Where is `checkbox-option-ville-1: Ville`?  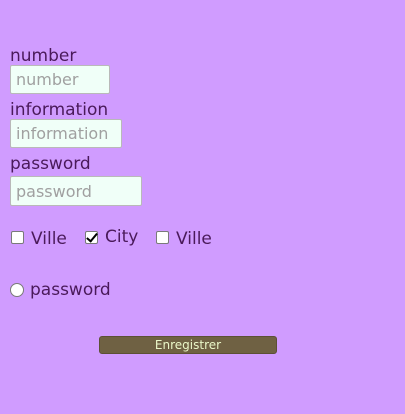
checkbox-option-ville-1: Ville is located at coordinates (39, 237).